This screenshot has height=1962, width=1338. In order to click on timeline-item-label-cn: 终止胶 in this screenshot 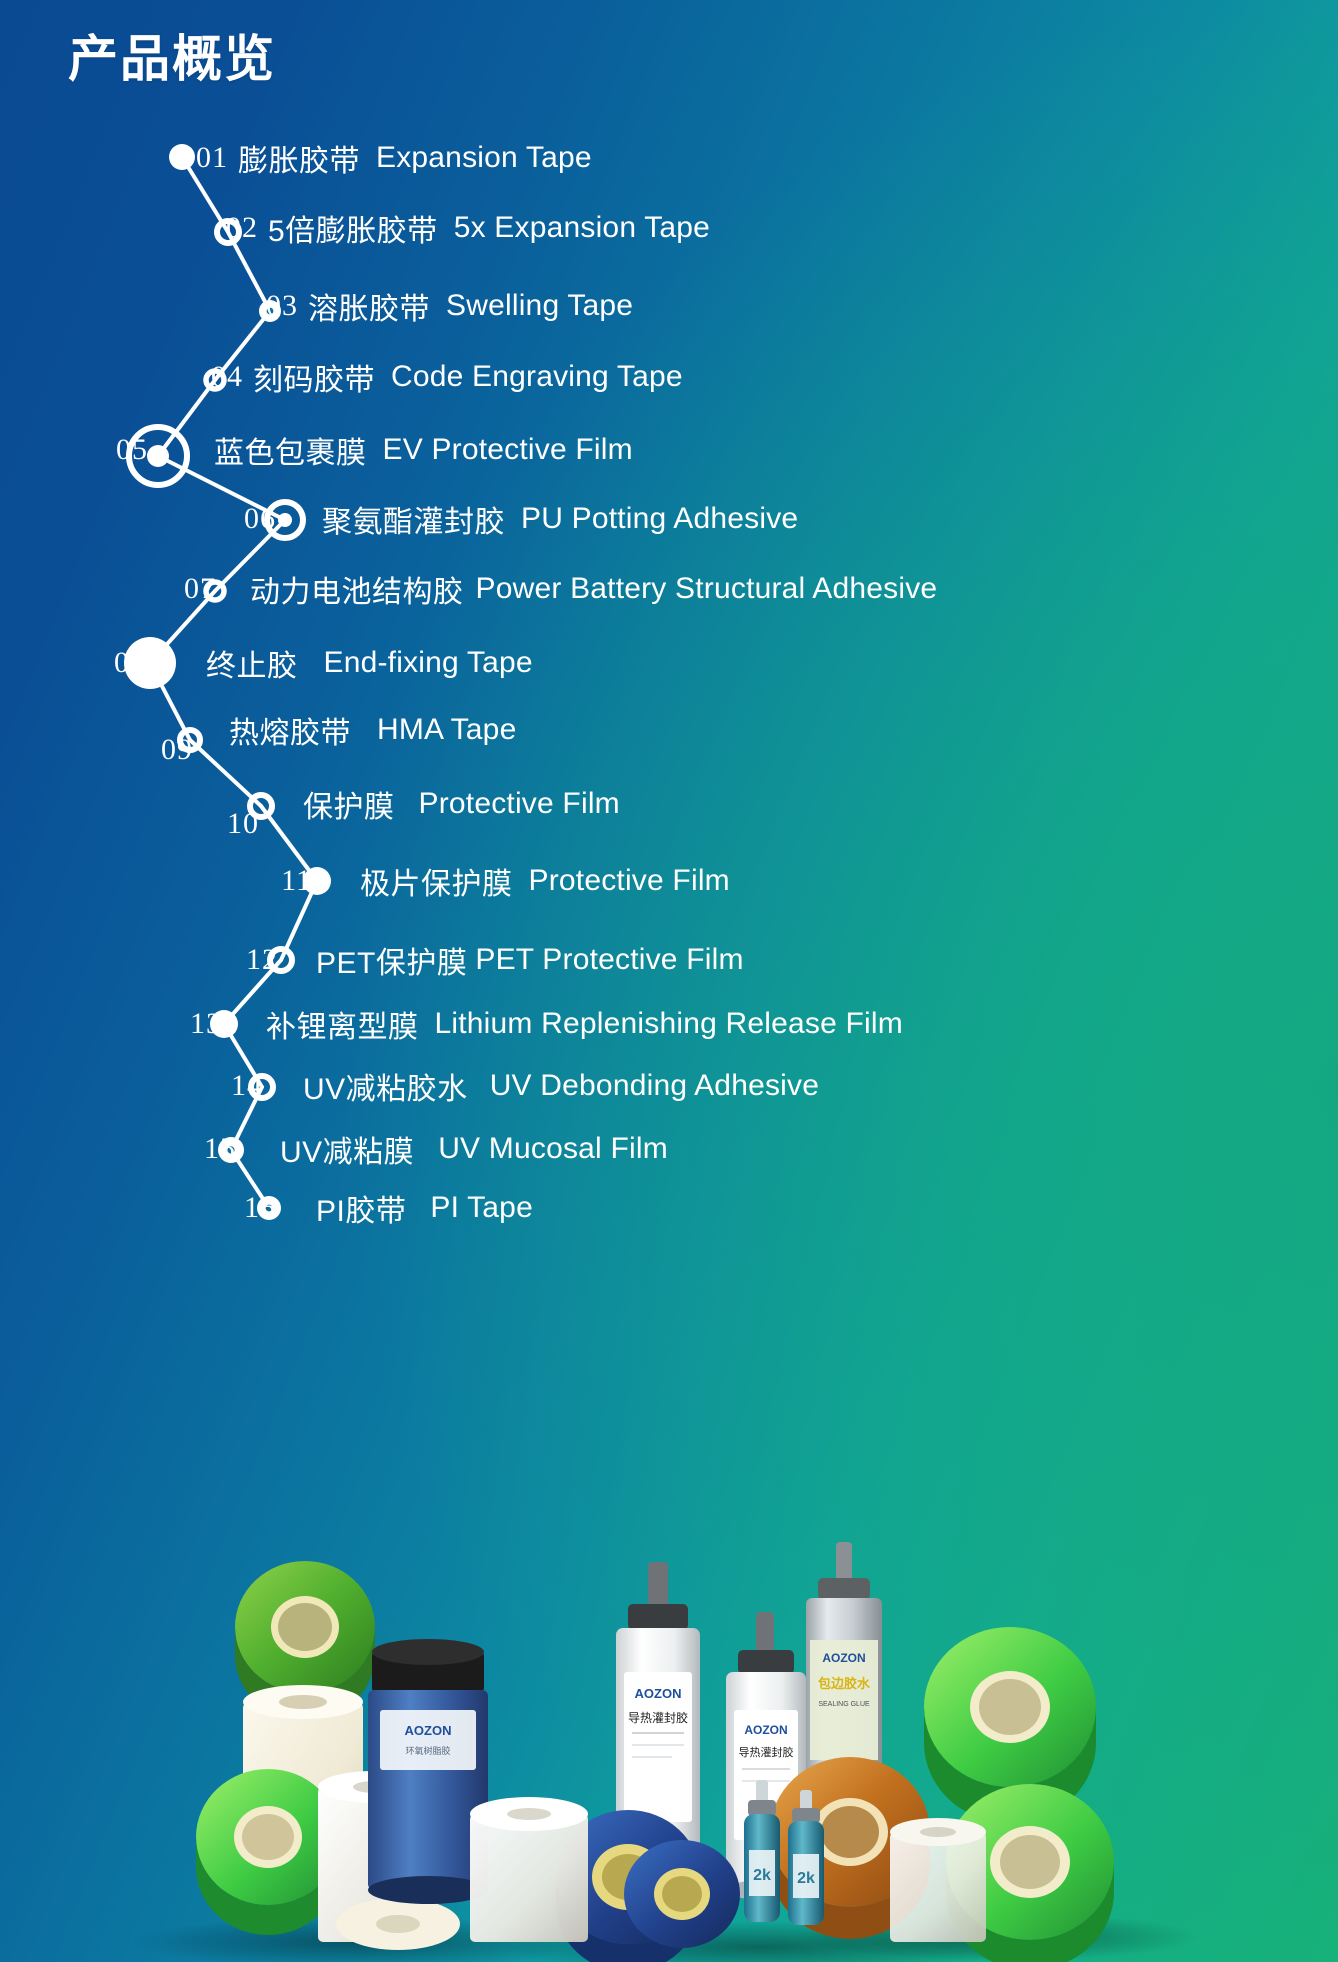, I will do `click(252, 666)`.